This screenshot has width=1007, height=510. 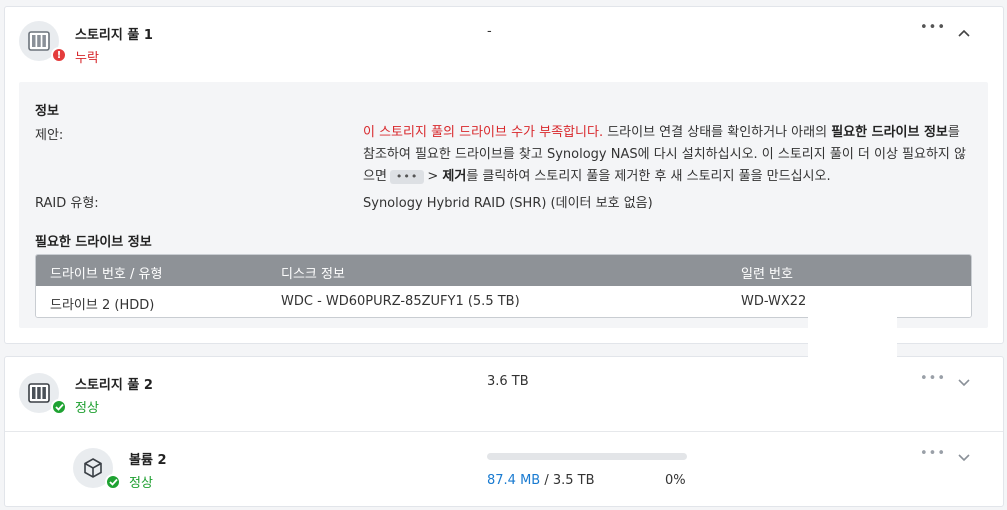 What do you see at coordinates (43, 42) in the screenshot?
I see `storage-pool-icon-wrap: !` at bounding box center [43, 42].